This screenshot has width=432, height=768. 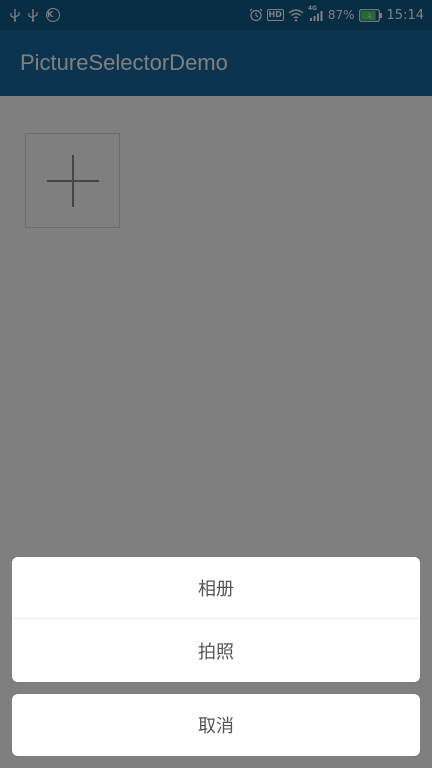 What do you see at coordinates (216, 588) in the screenshot?
I see `album-button: 相册` at bounding box center [216, 588].